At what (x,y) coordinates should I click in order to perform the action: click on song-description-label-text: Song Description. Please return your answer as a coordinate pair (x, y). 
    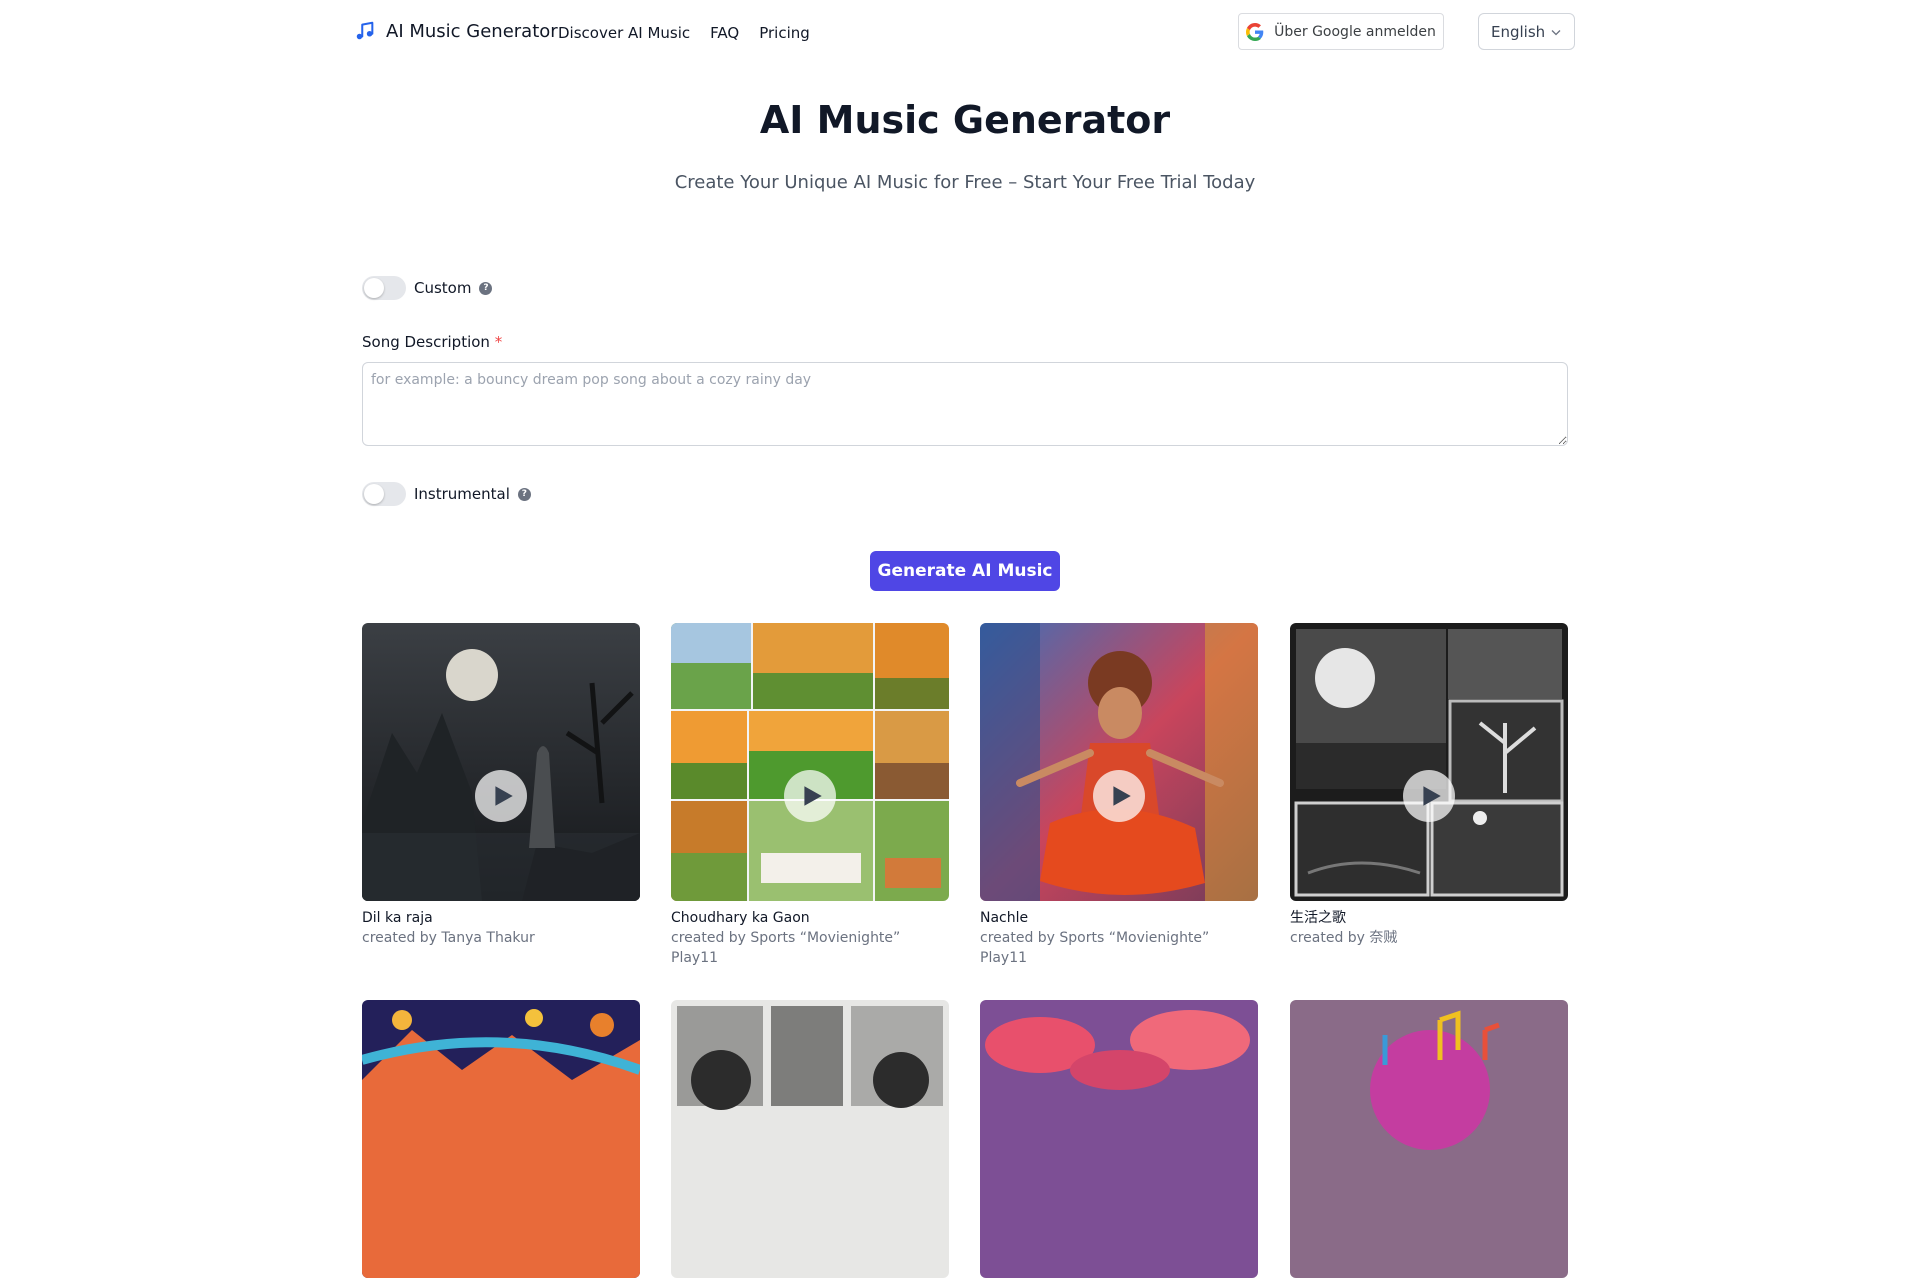
    Looking at the image, I should click on (426, 342).